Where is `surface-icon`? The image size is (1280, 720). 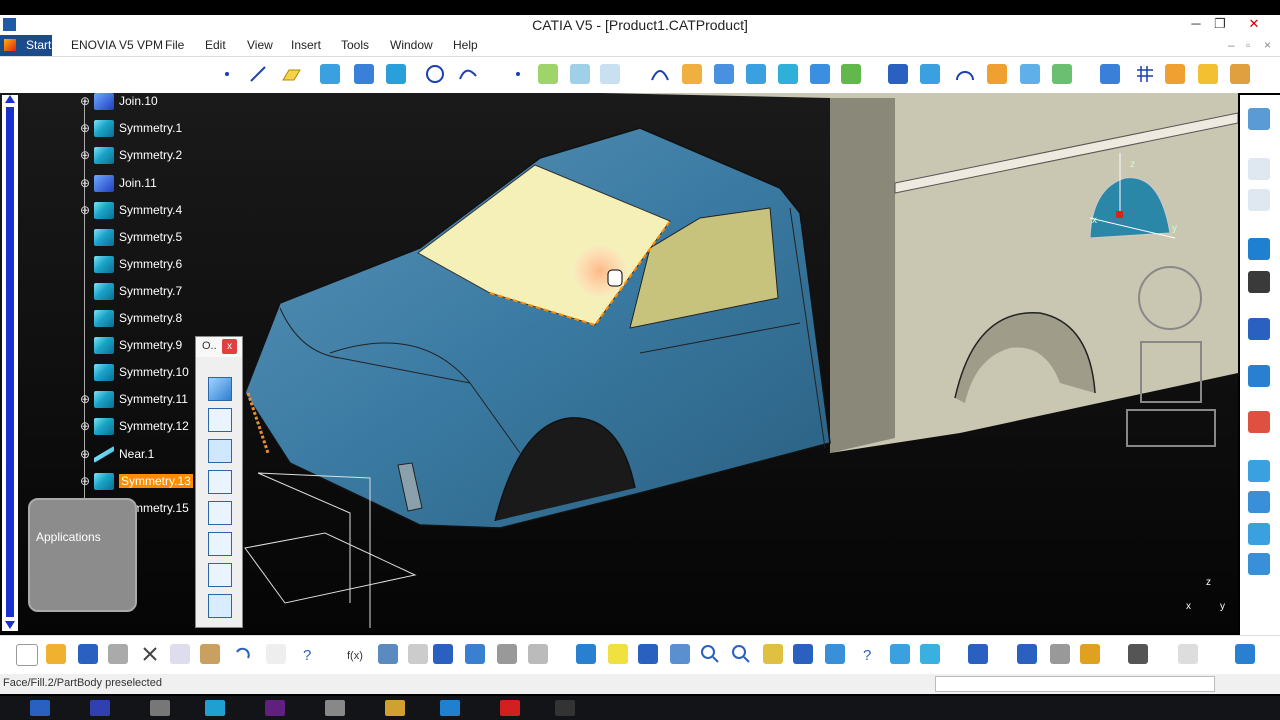
surface-icon is located at coordinates (1259, 471).